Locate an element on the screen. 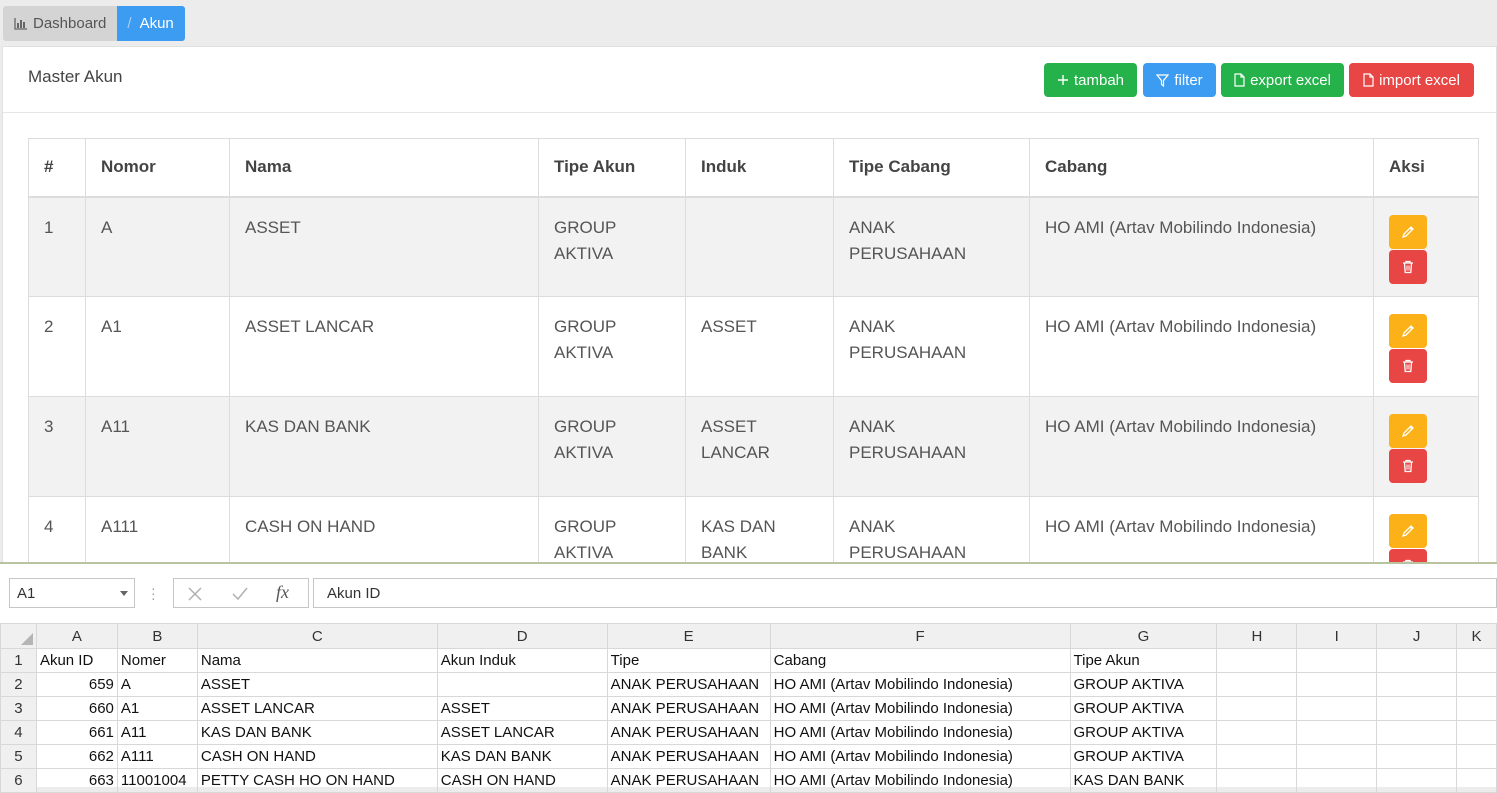 The height and width of the screenshot is (793, 1497). drag-handle-icon: · · · is located at coordinates (153, 593).